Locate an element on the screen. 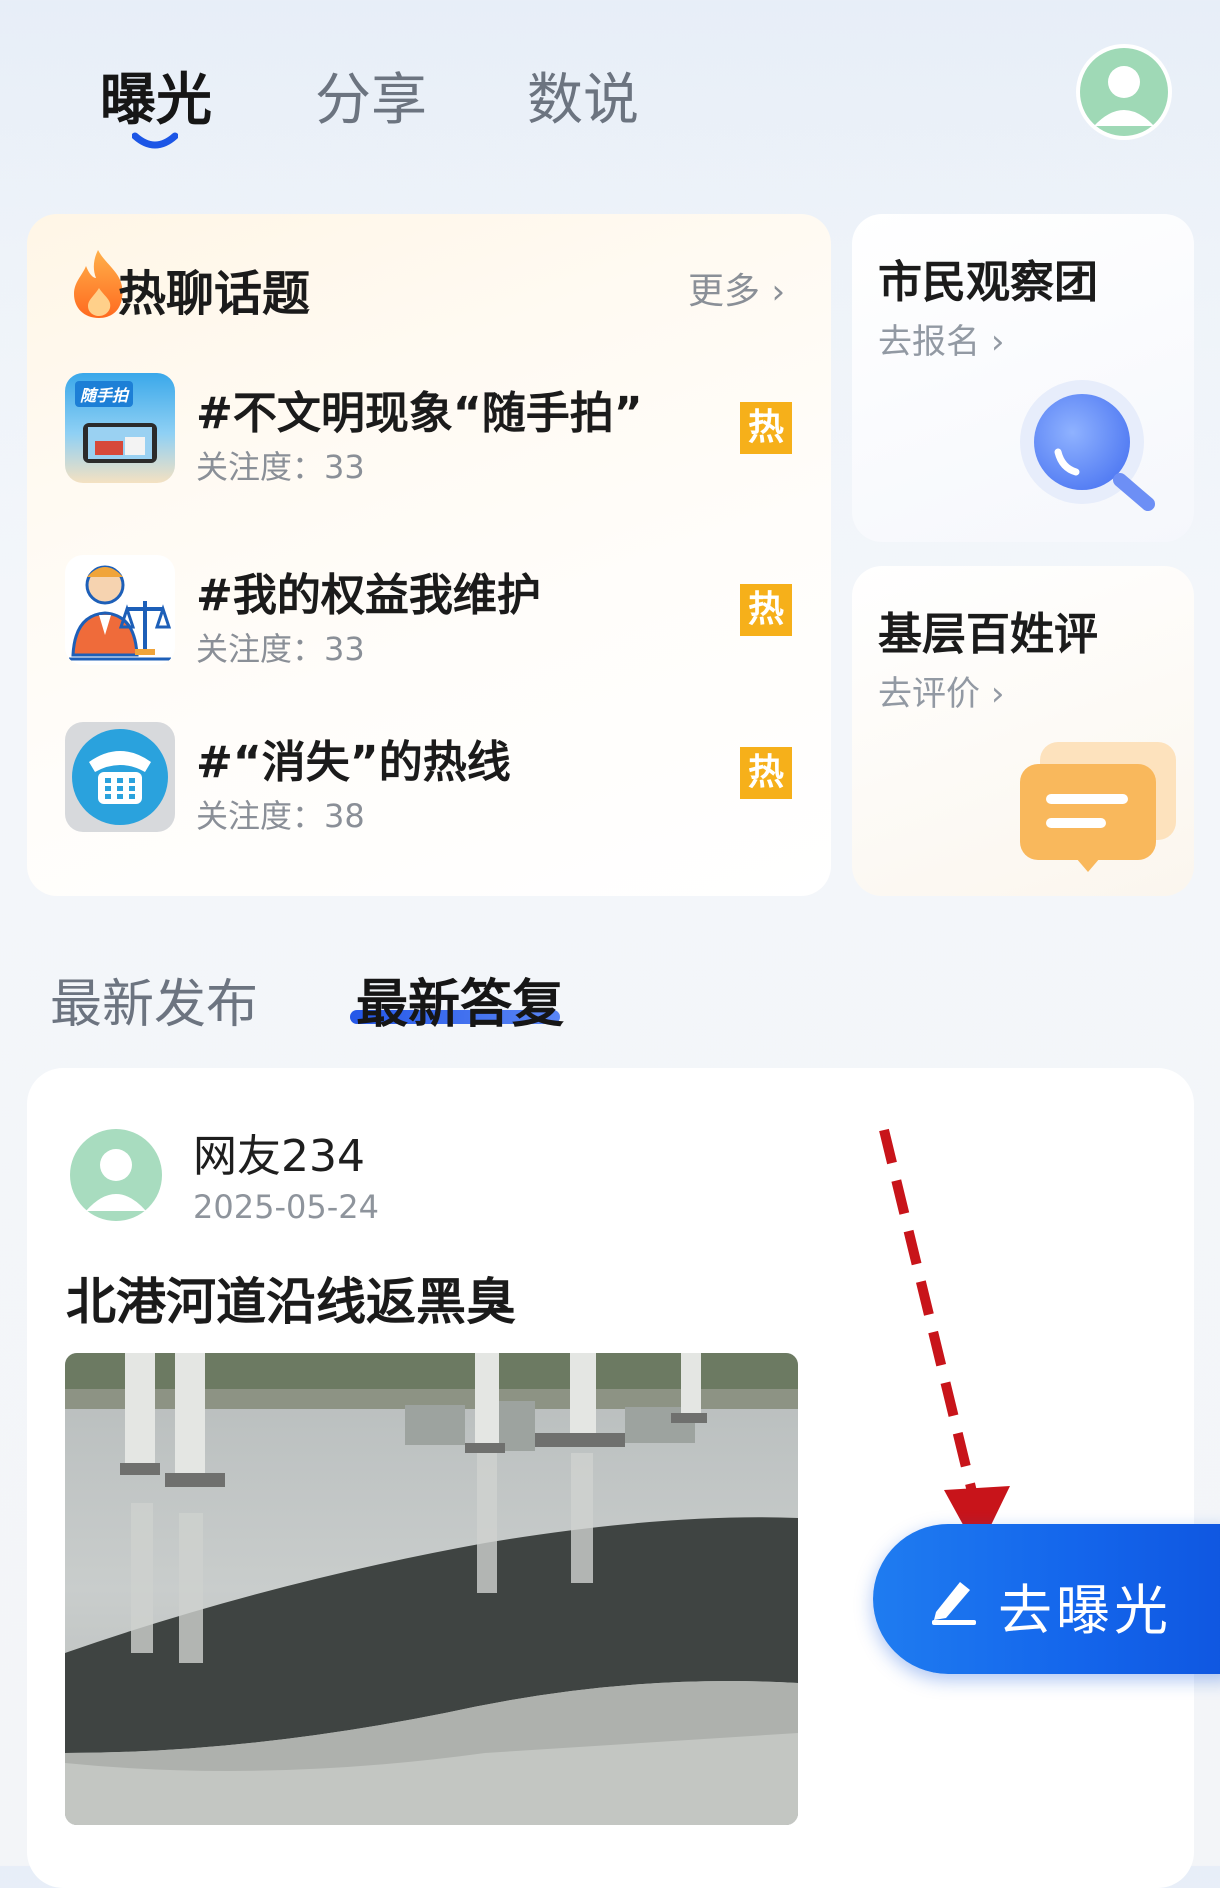 This screenshot has width=1220, height=1888. rights-justice-icon is located at coordinates (120, 613).